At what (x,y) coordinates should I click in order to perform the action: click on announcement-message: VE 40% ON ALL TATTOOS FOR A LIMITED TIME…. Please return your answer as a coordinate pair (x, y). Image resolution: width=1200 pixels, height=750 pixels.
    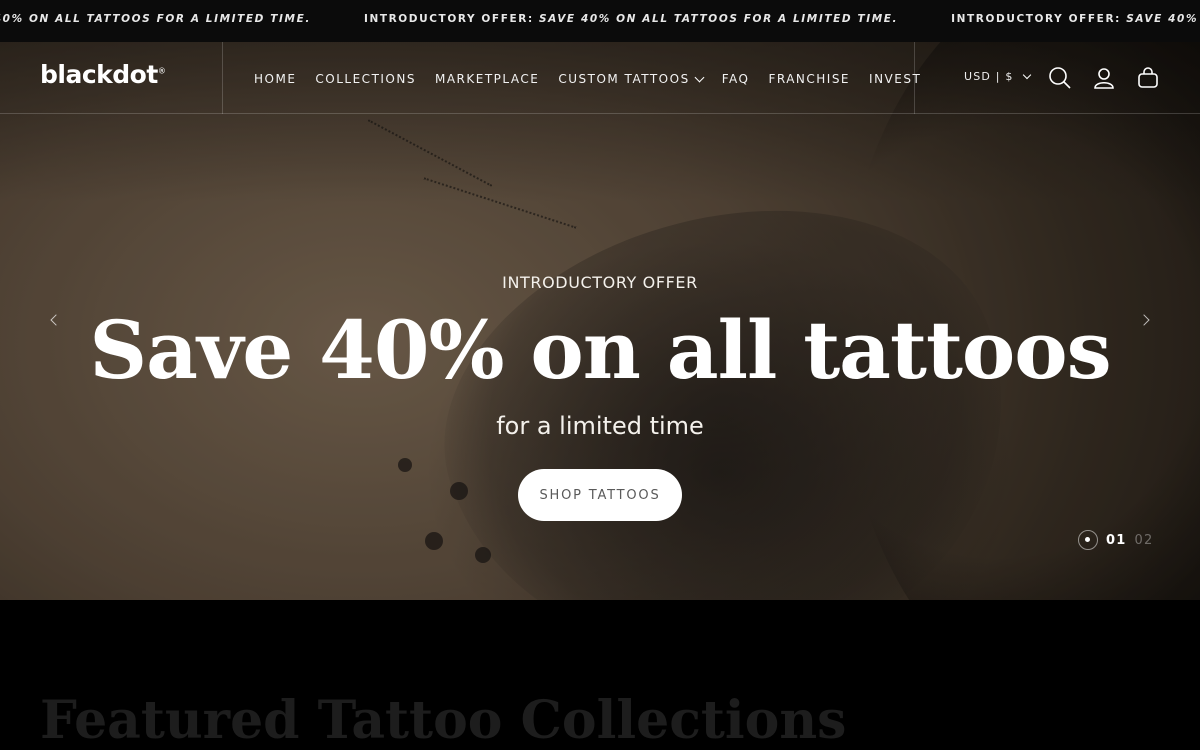
    Looking at the image, I should click on (155, 19).